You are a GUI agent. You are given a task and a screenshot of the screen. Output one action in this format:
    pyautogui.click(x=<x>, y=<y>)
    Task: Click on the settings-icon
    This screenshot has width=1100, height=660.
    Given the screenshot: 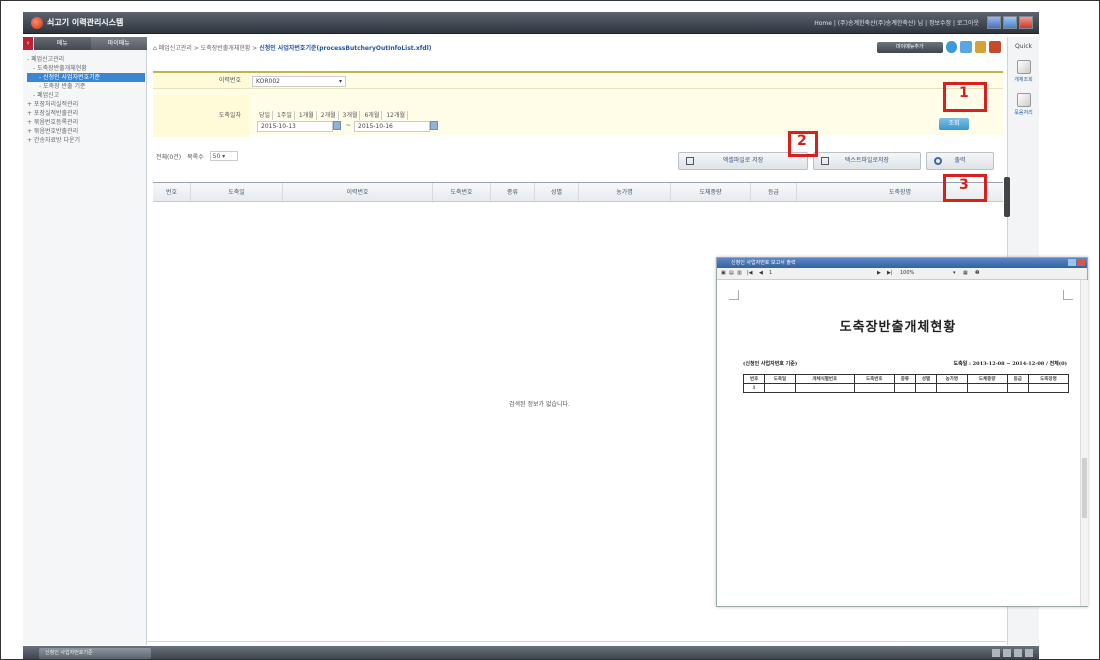 What is the action you would take?
    pyautogui.click(x=1029, y=653)
    